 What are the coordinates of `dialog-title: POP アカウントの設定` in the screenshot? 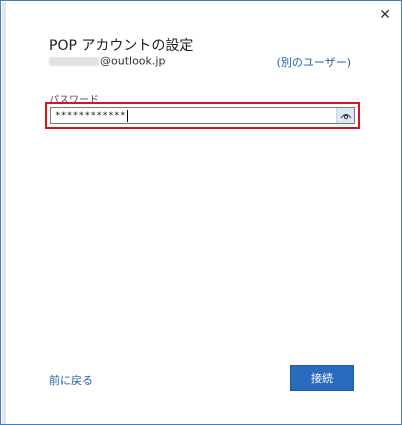 It's located at (121, 46).